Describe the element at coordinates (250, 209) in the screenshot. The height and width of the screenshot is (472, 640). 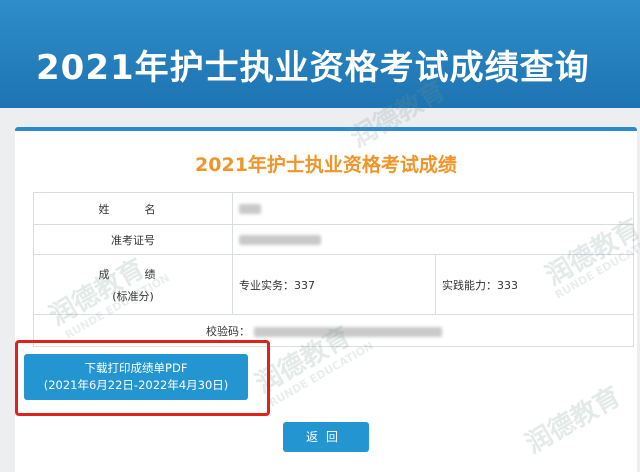
I see `redacted-name` at that location.